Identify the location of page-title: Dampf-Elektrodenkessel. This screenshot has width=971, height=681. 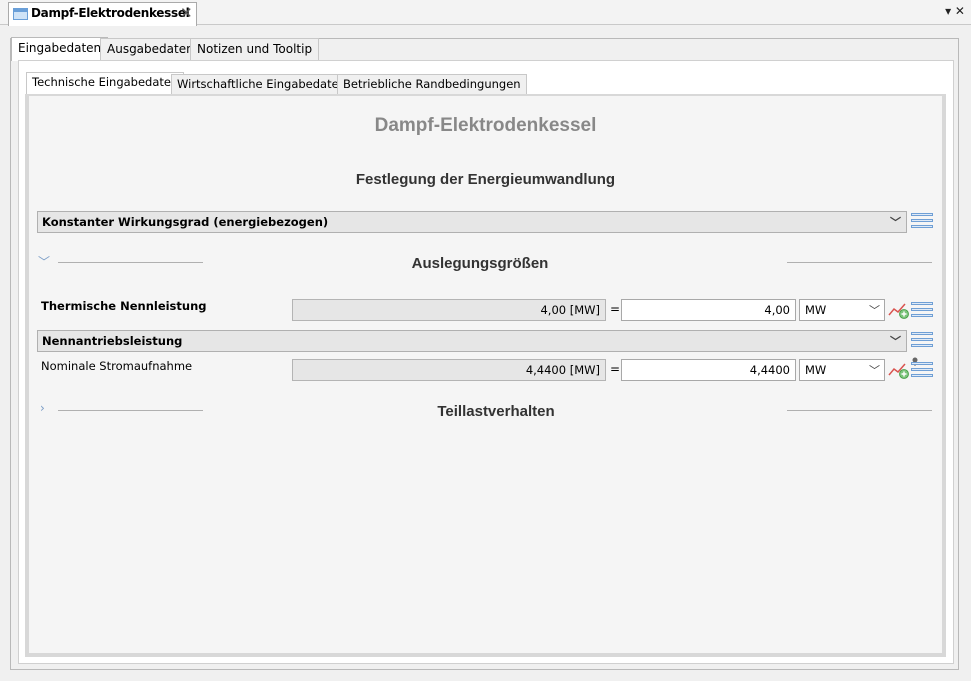
(485, 125).